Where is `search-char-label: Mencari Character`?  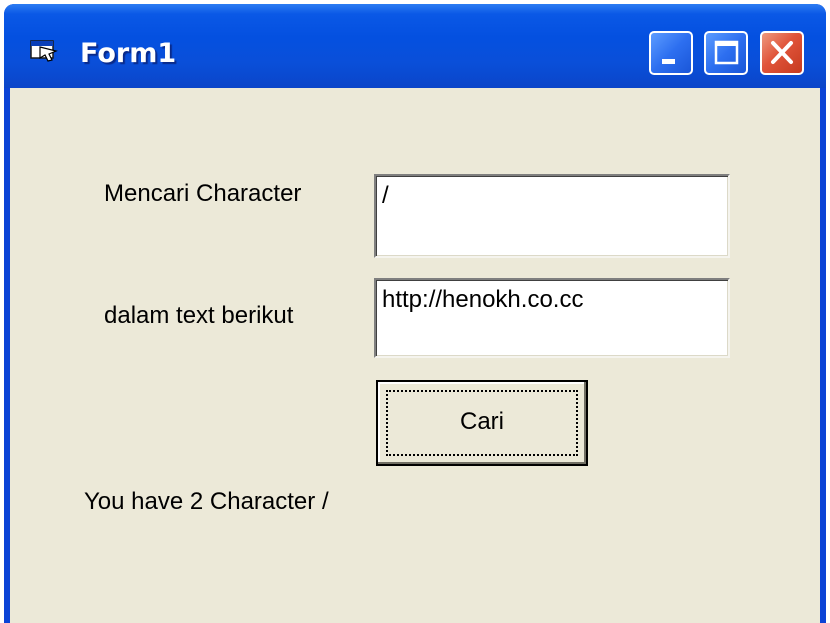
search-char-label: Mencari Character is located at coordinates (203, 193).